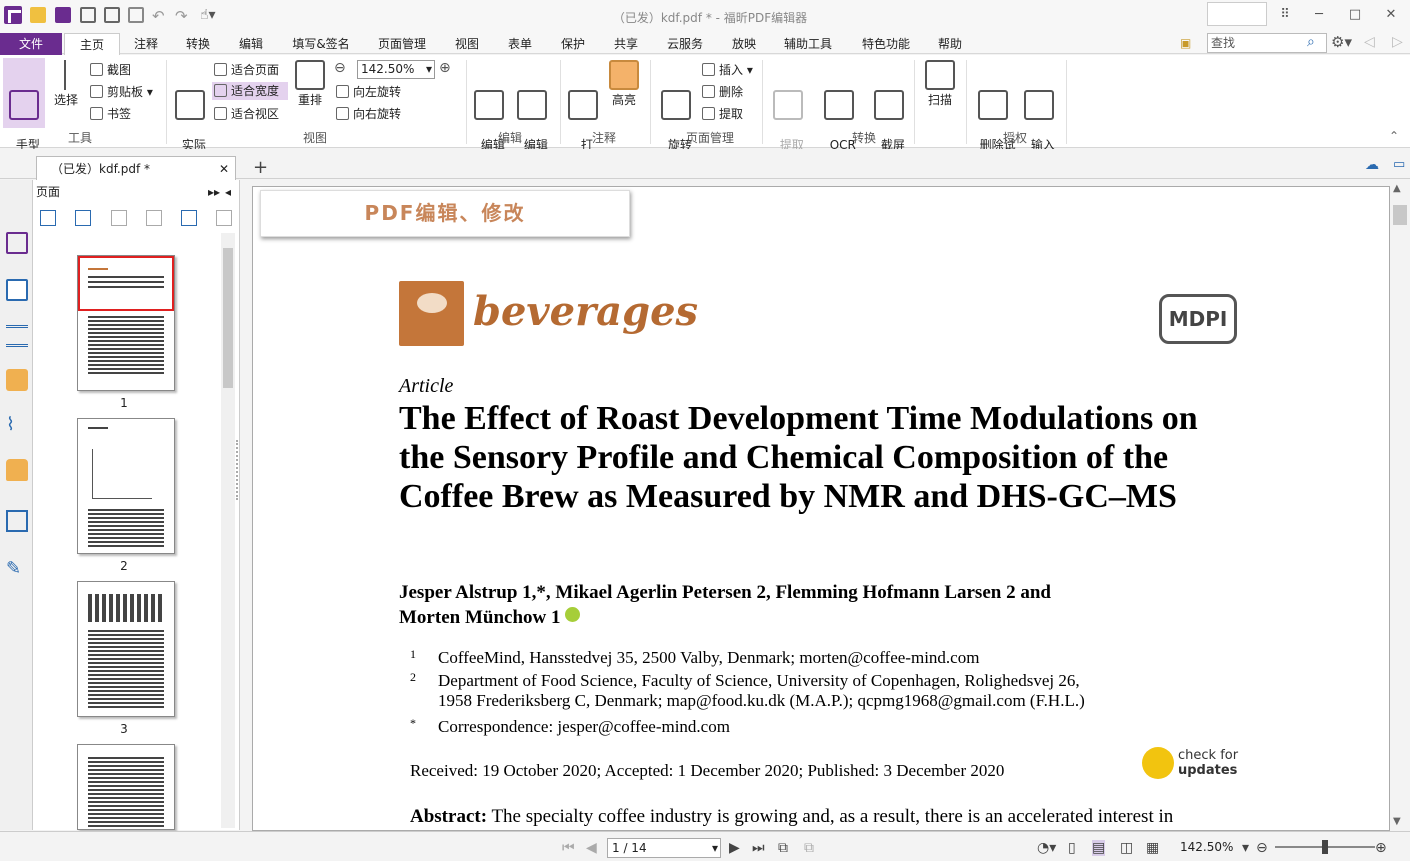 This screenshot has width=1410, height=861. What do you see at coordinates (31, 44) in the screenshot?
I see `menu-file: 文件` at bounding box center [31, 44].